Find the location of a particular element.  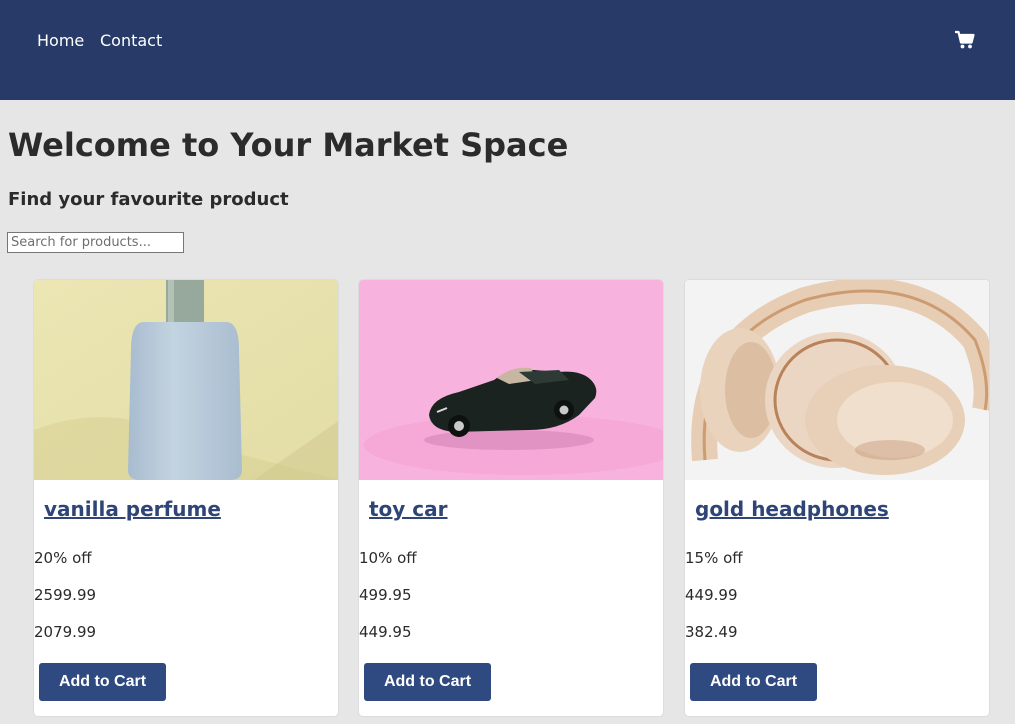

product-title-link: gold headphones is located at coordinates (792, 509).